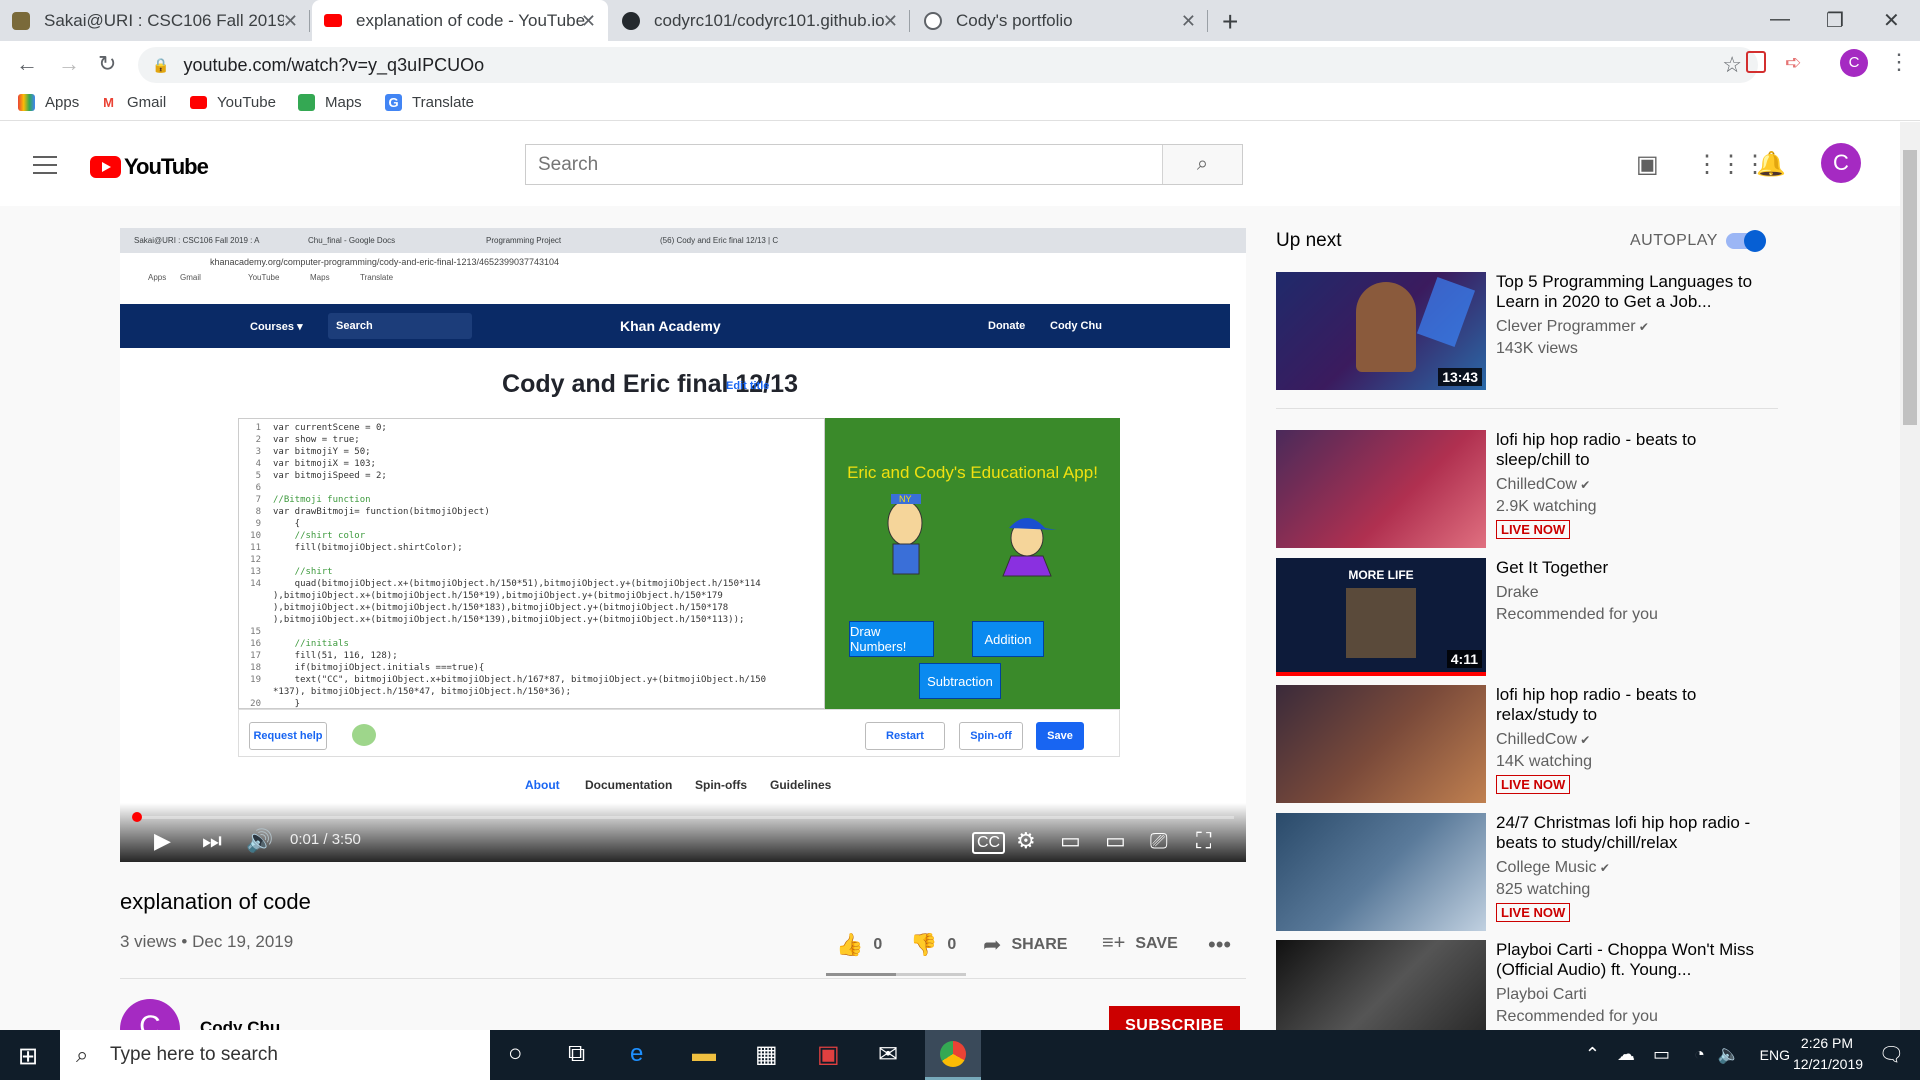 This screenshot has width=1920, height=1080. Describe the element at coordinates (1230, 22) in the screenshot. I see `new-tab-icon: +` at that location.